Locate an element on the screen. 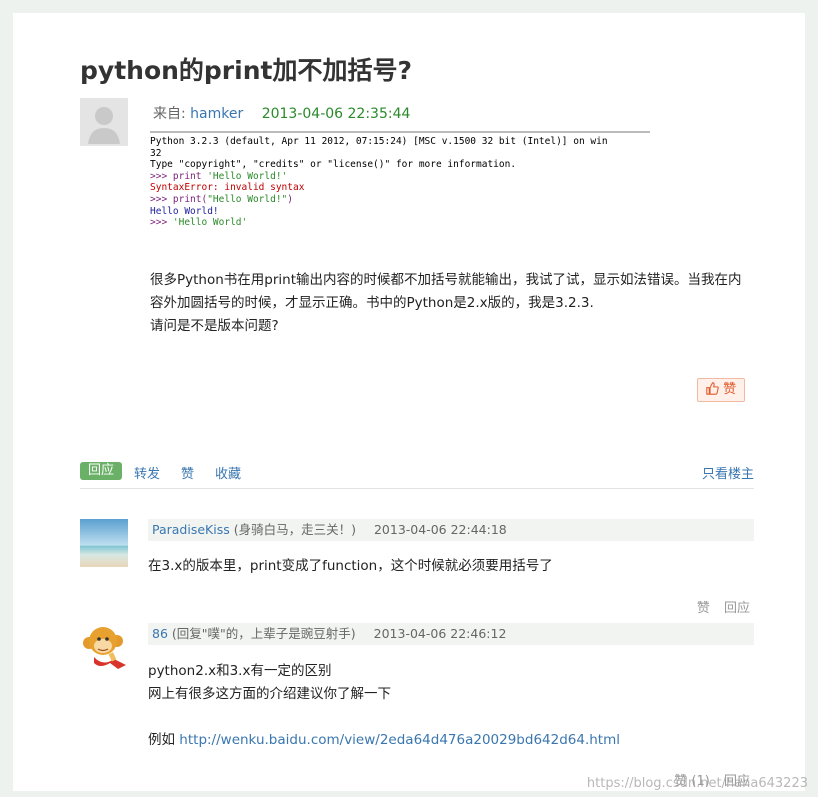  thumbs-up-icon is located at coordinates (712, 388).